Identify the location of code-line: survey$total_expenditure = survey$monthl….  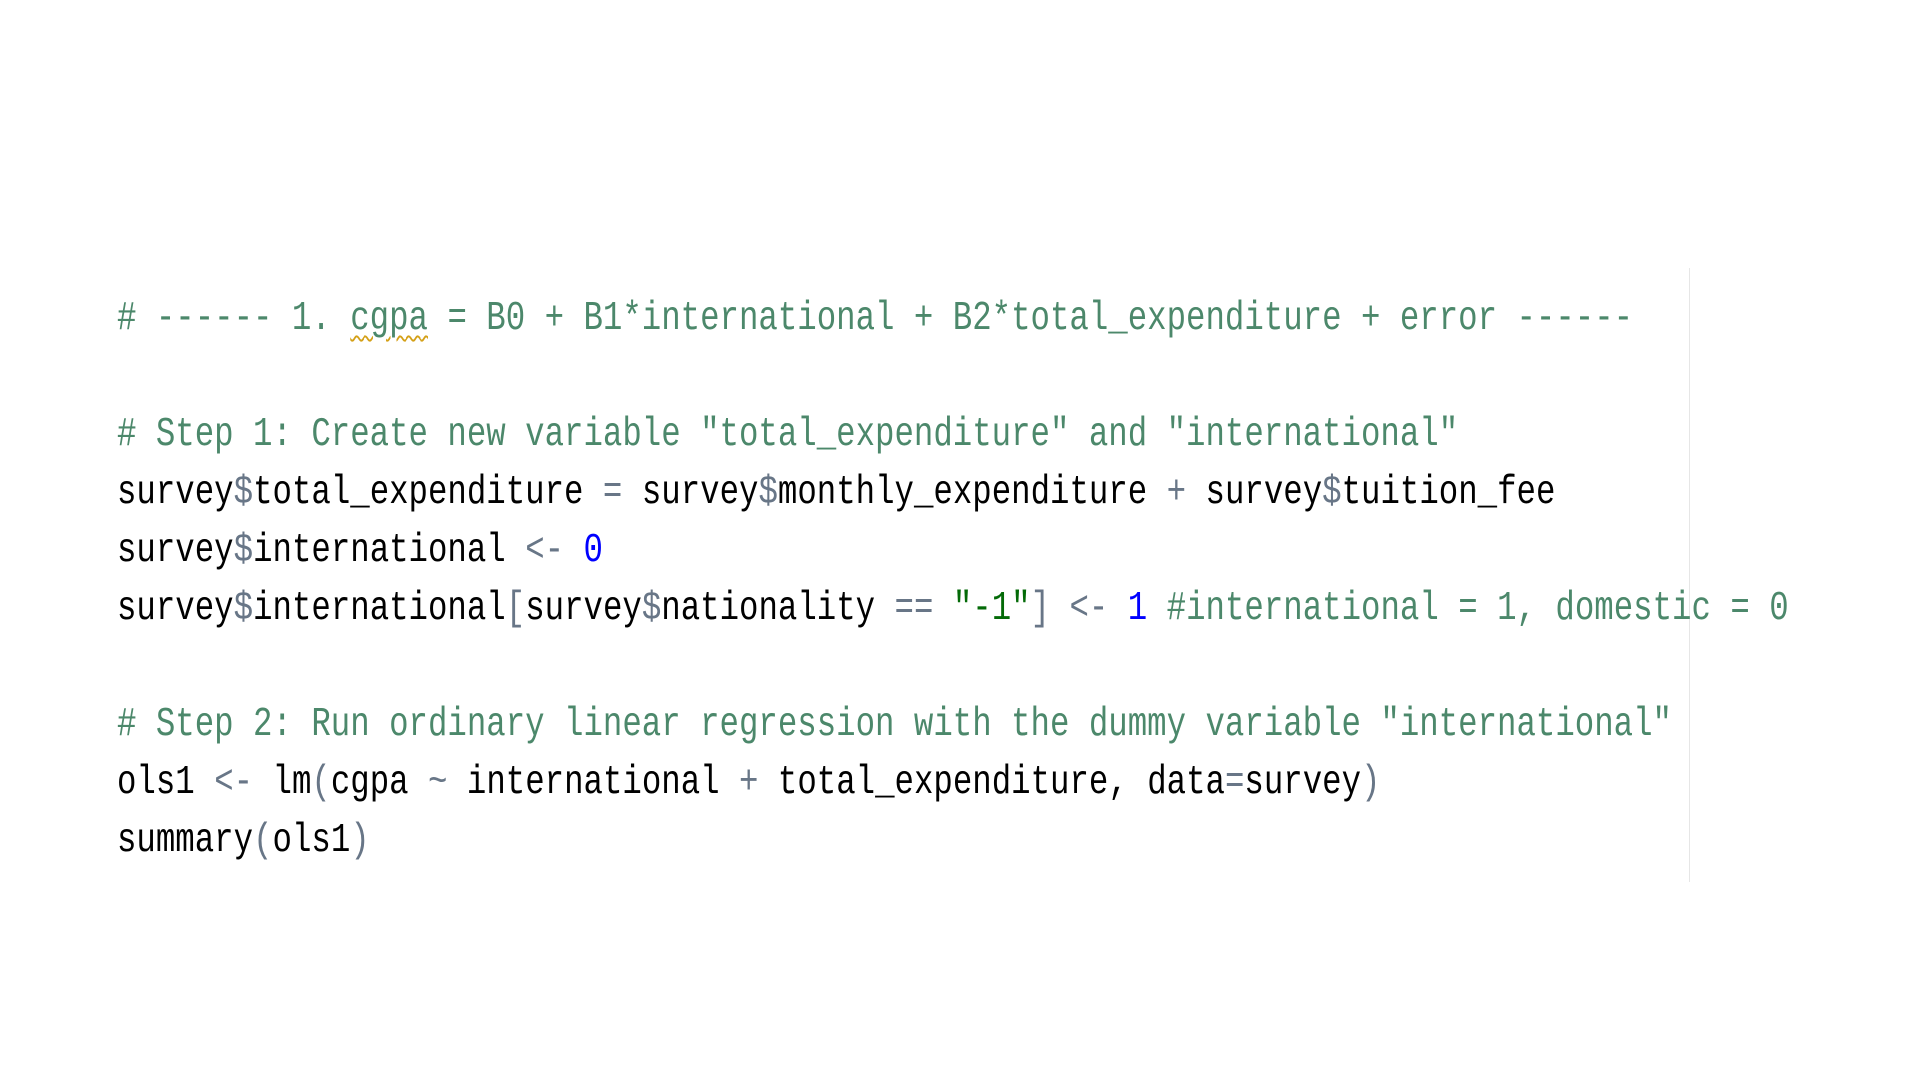
(953, 493).